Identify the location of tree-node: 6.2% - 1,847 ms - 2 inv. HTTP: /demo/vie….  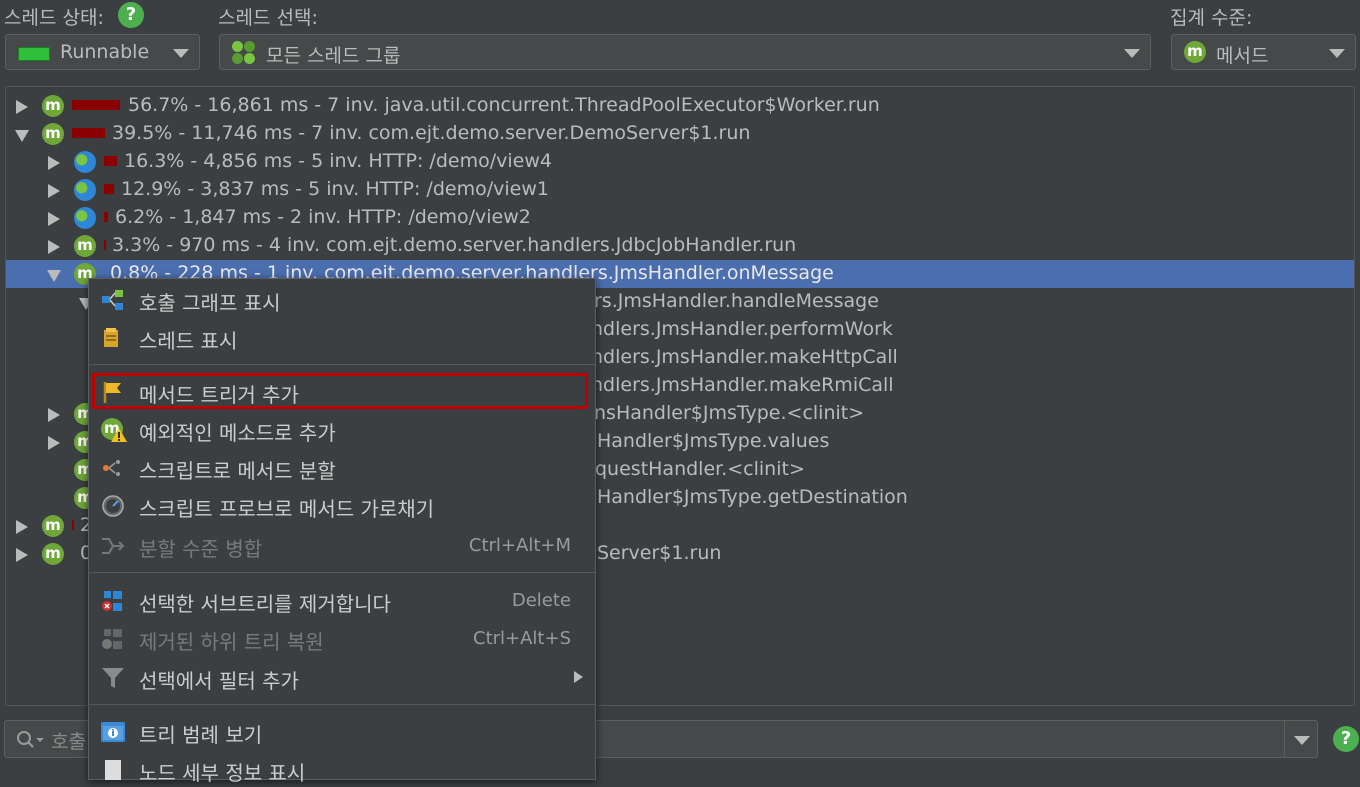
(680, 218).